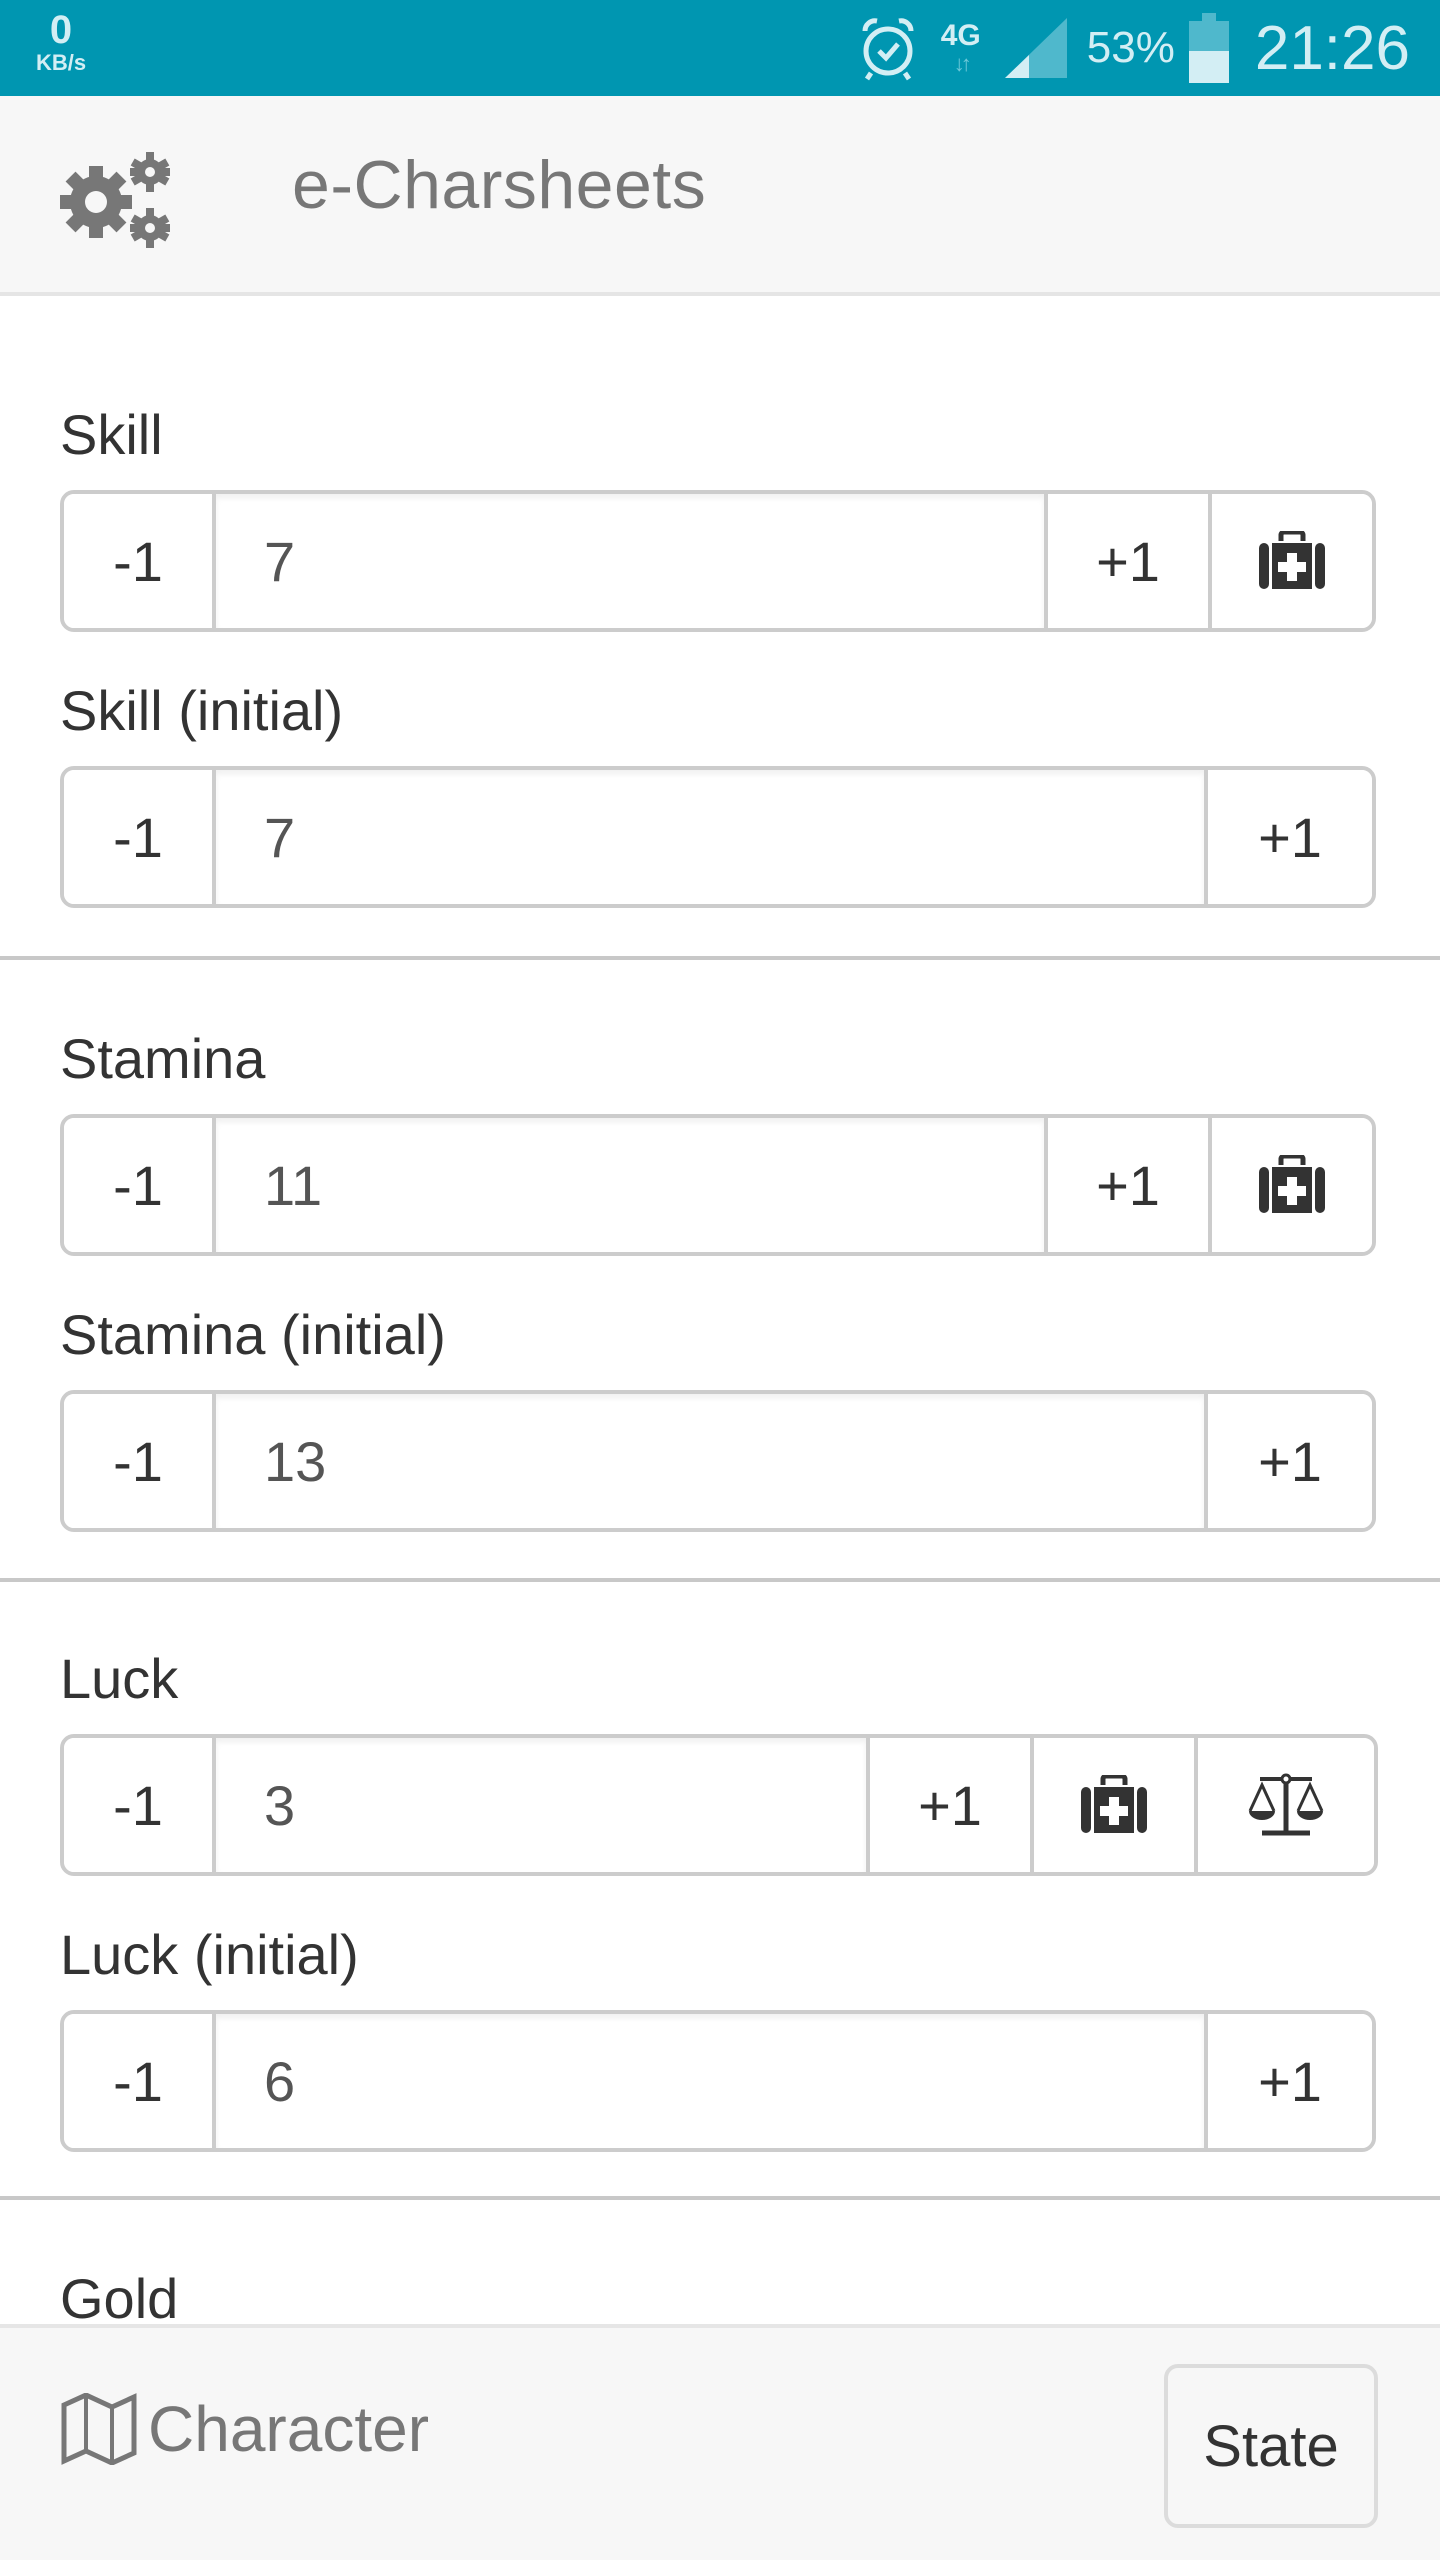  What do you see at coordinates (720, 196) in the screenshot?
I see `app-header: e-Charsheets` at bounding box center [720, 196].